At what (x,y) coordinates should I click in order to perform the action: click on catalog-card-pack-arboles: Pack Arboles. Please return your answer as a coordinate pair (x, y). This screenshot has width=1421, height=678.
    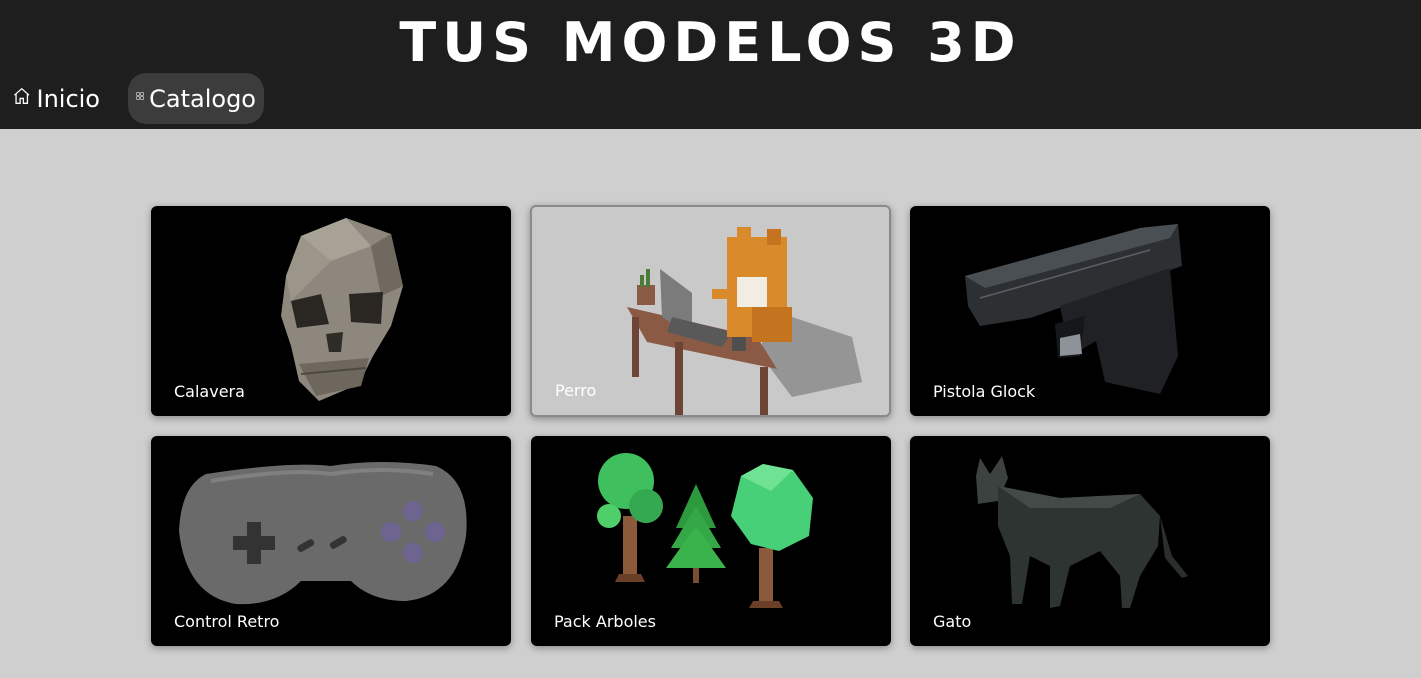
    Looking at the image, I should click on (711, 541).